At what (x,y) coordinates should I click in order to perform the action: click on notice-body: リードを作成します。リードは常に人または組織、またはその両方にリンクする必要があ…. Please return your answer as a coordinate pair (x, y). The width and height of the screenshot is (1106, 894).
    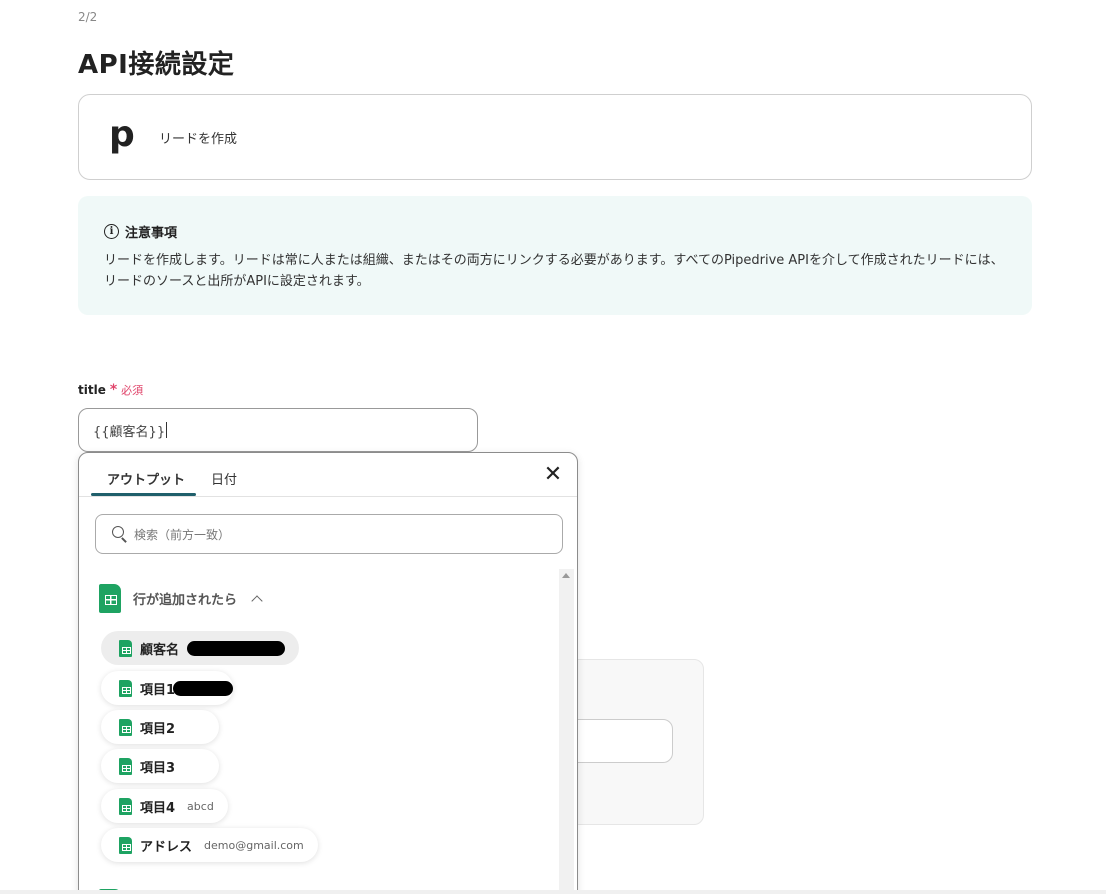
    Looking at the image, I should click on (554, 271).